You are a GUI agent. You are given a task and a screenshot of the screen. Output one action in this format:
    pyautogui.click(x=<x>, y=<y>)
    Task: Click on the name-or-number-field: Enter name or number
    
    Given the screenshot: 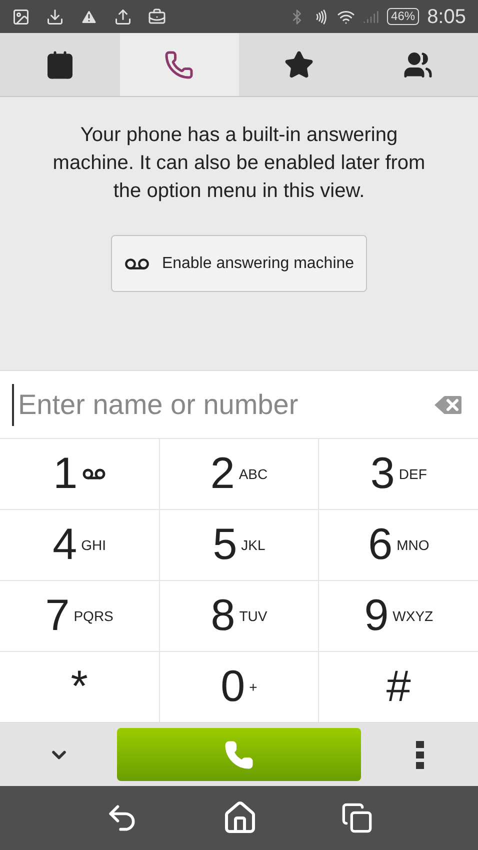 What is the action you would take?
    pyautogui.click(x=221, y=405)
    